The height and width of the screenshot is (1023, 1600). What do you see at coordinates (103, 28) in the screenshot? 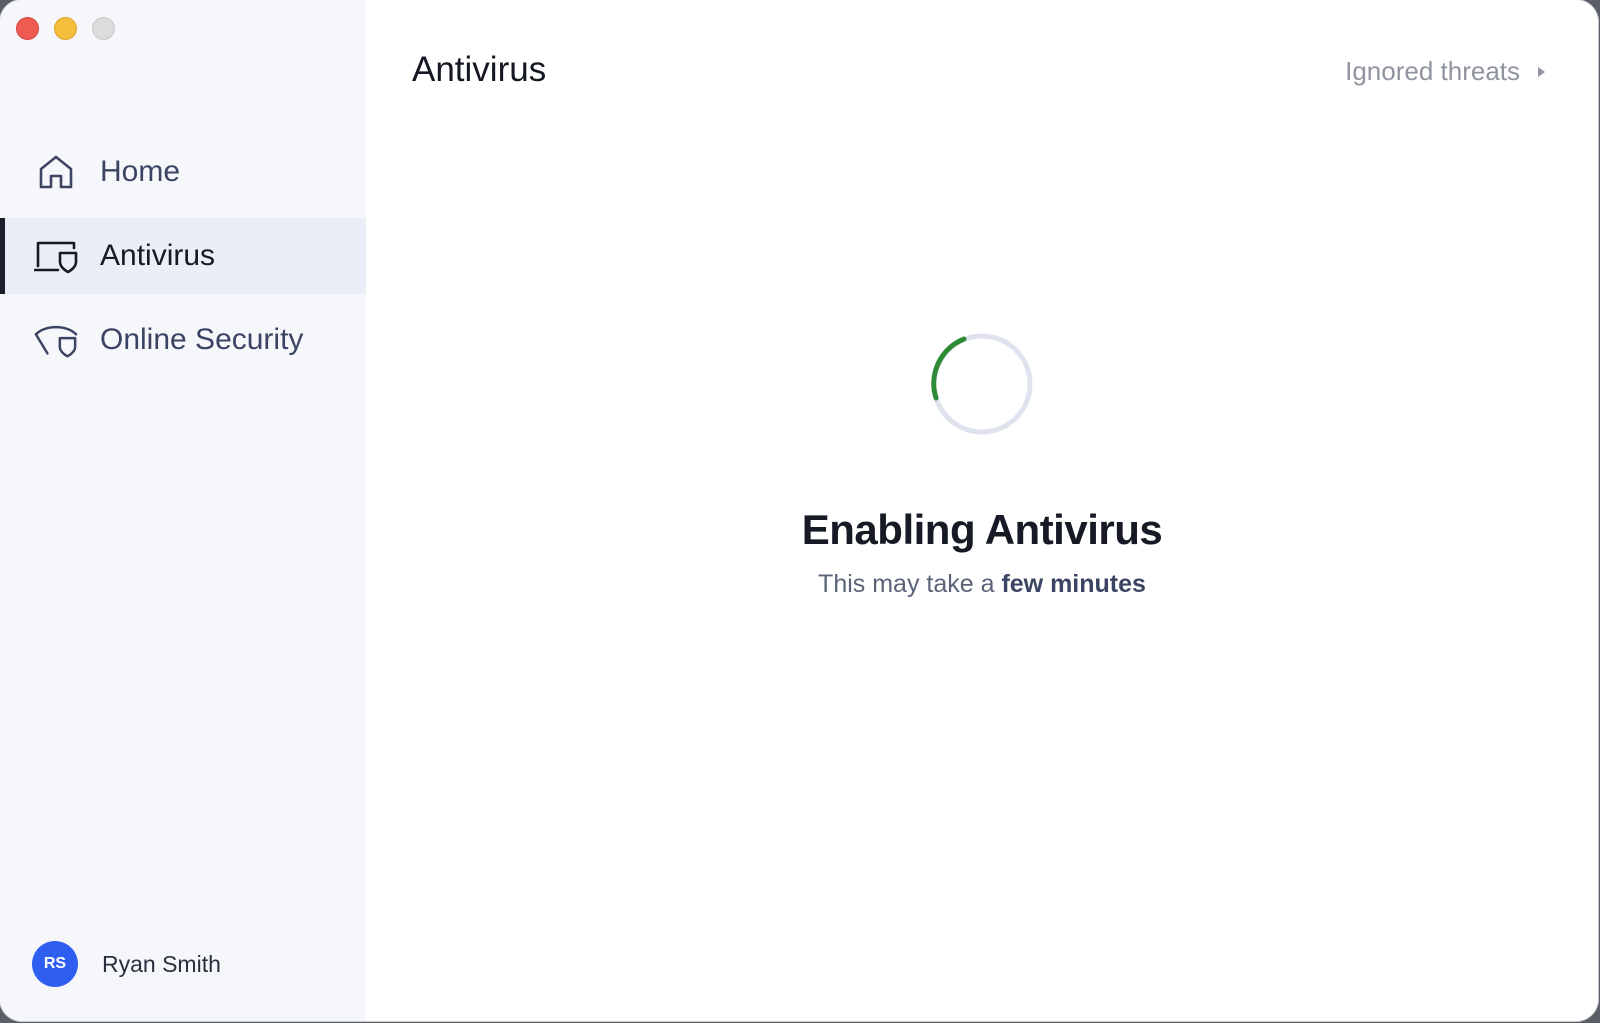
I see `zoom-window-button` at bounding box center [103, 28].